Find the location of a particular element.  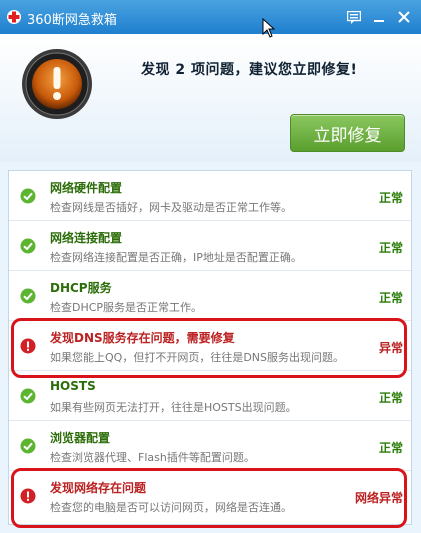

close-button is located at coordinates (404, 17).